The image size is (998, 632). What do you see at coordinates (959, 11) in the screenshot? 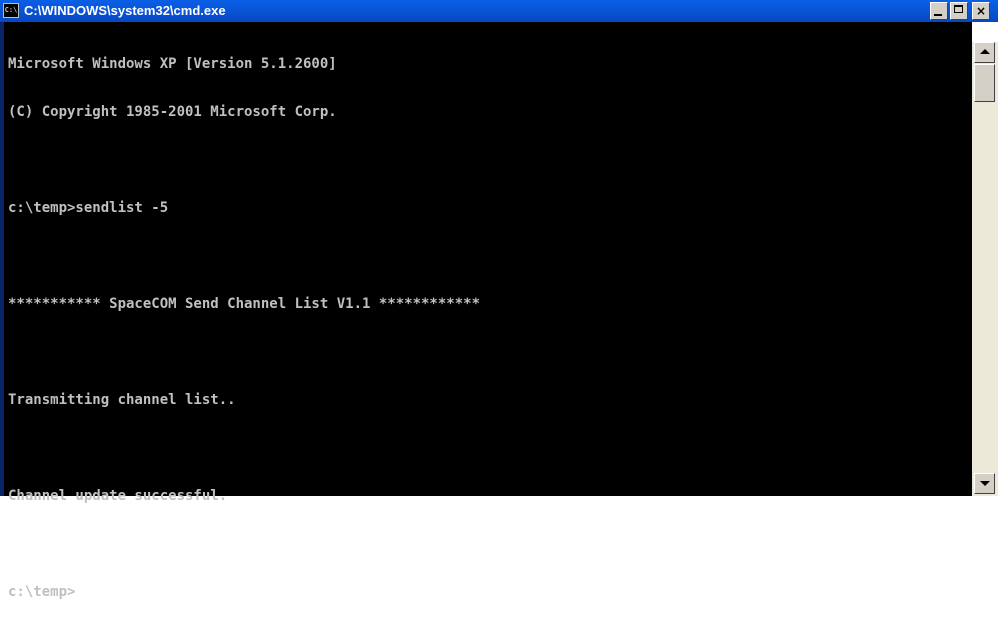
I see `maximize-button` at bounding box center [959, 11].